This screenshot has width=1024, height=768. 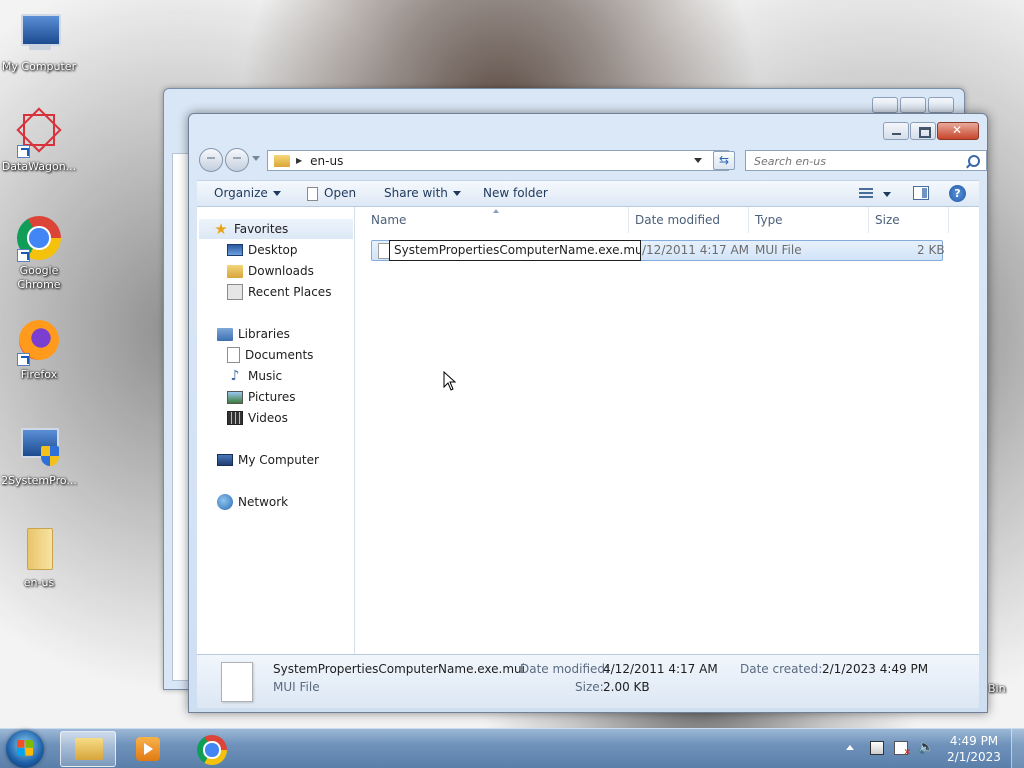 I want to click on breadcrumb-arrow-icon: ▶, so click(x=299, y=160).